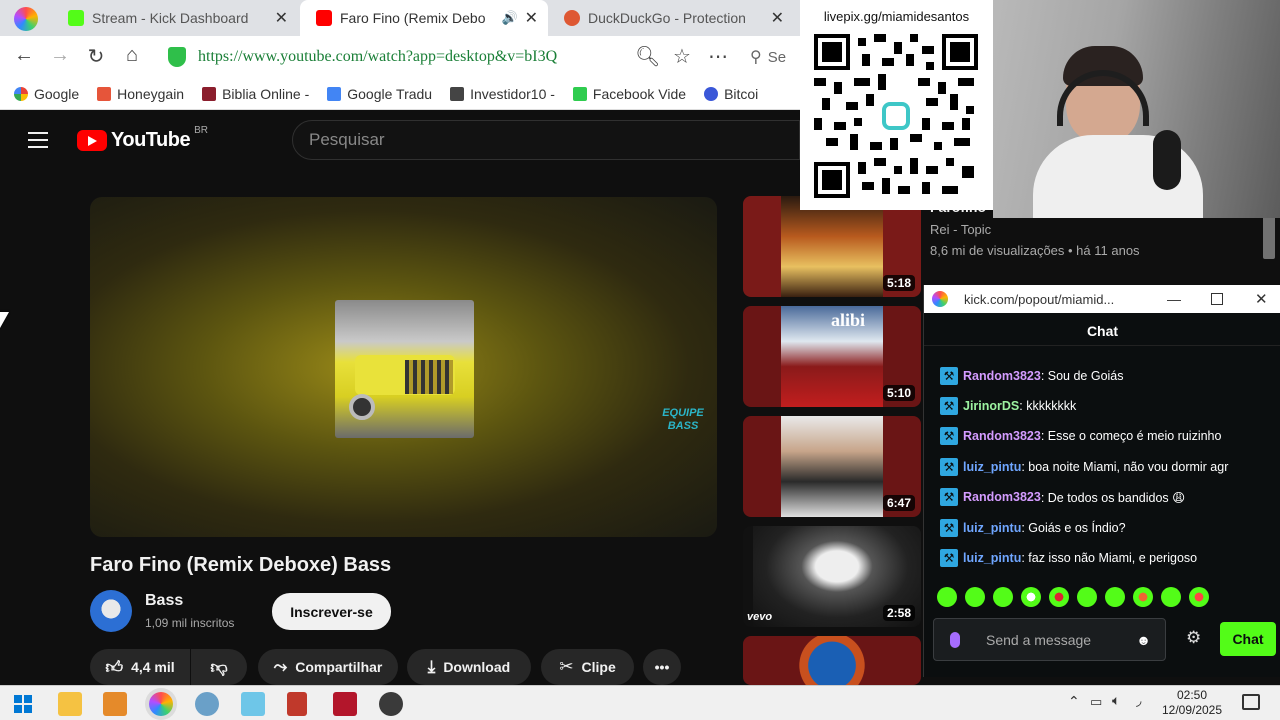  I want to click on obs-icon, so click(391, 704).